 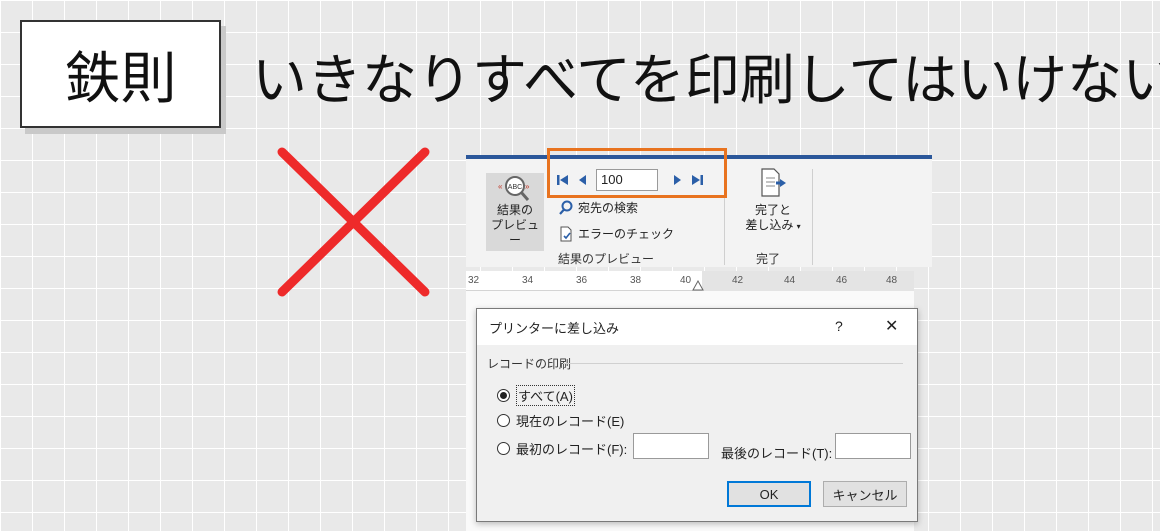 What do you see at coordinates (733, 363) in the screenshot?
I see `group-divider` at bounding box center [733, 363].